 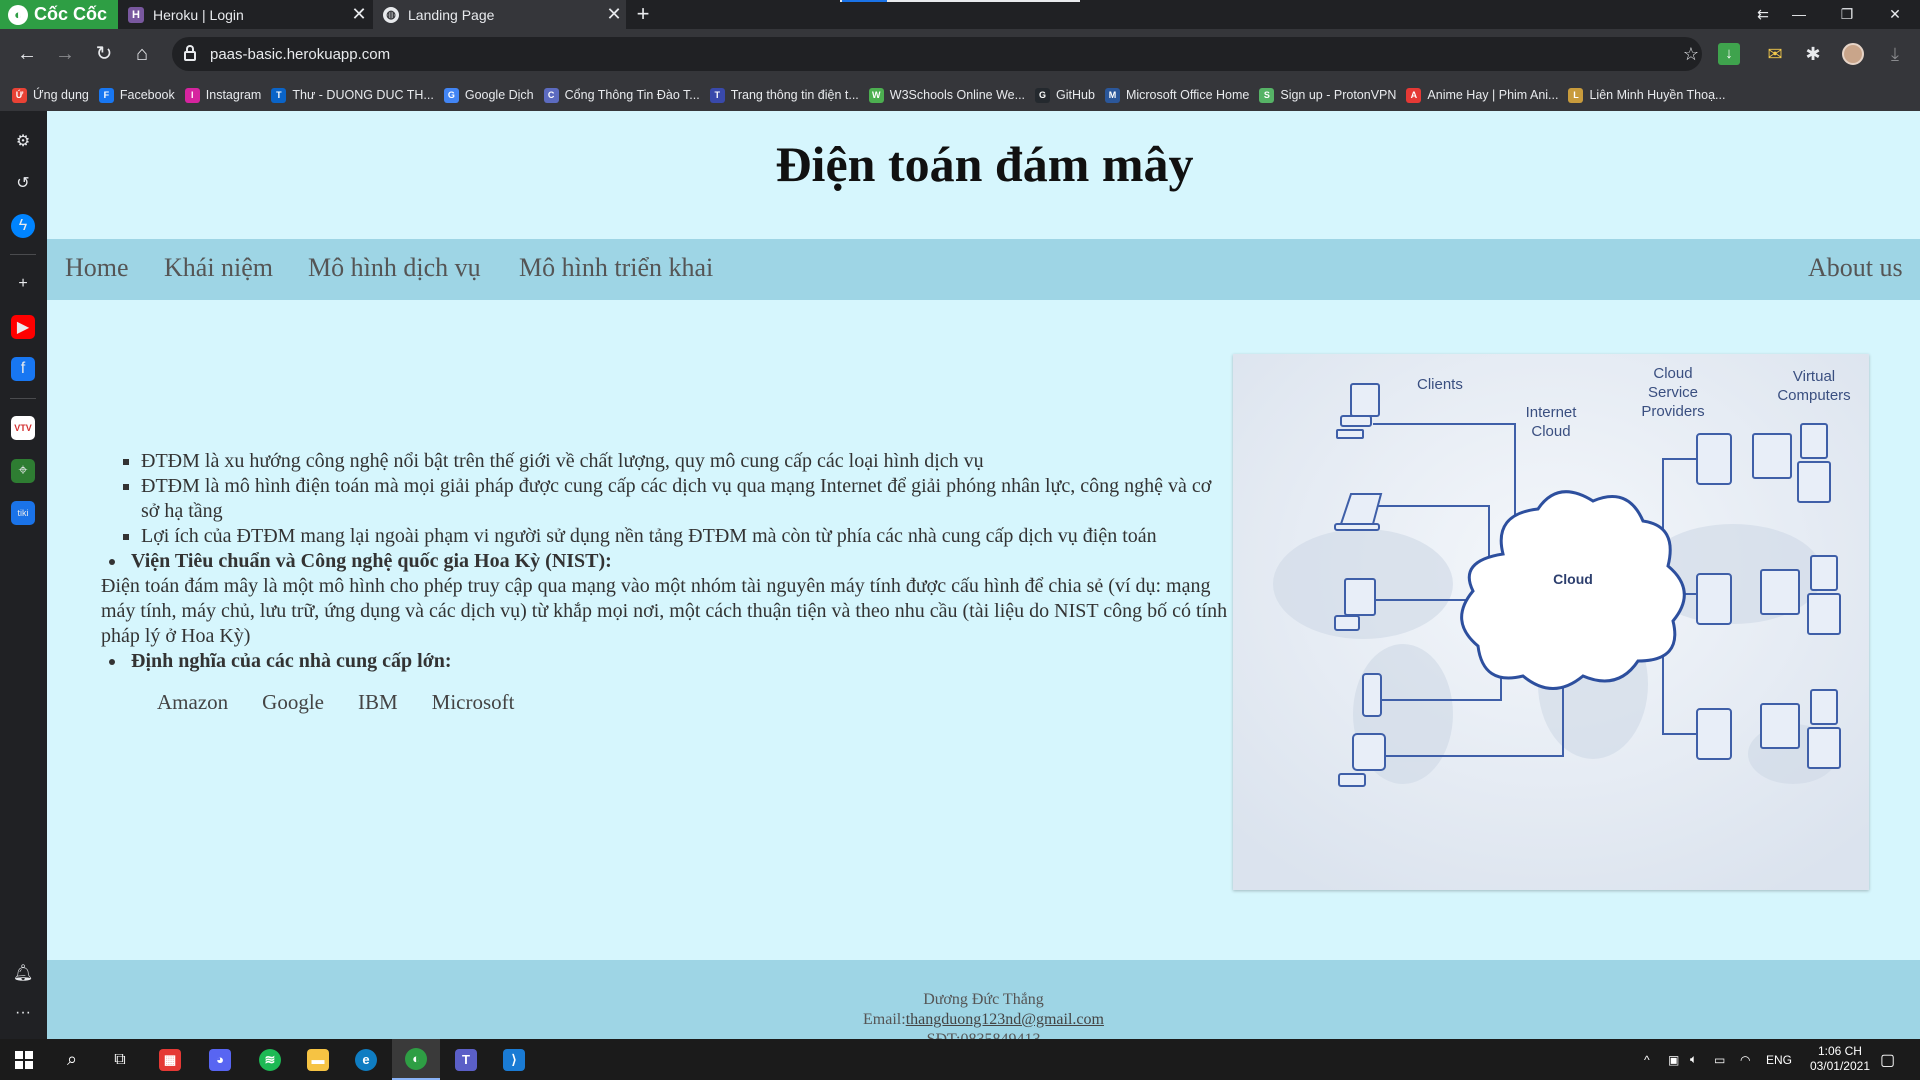 I want to click on nav-about-link: About us, so click(x=1855, y=268).